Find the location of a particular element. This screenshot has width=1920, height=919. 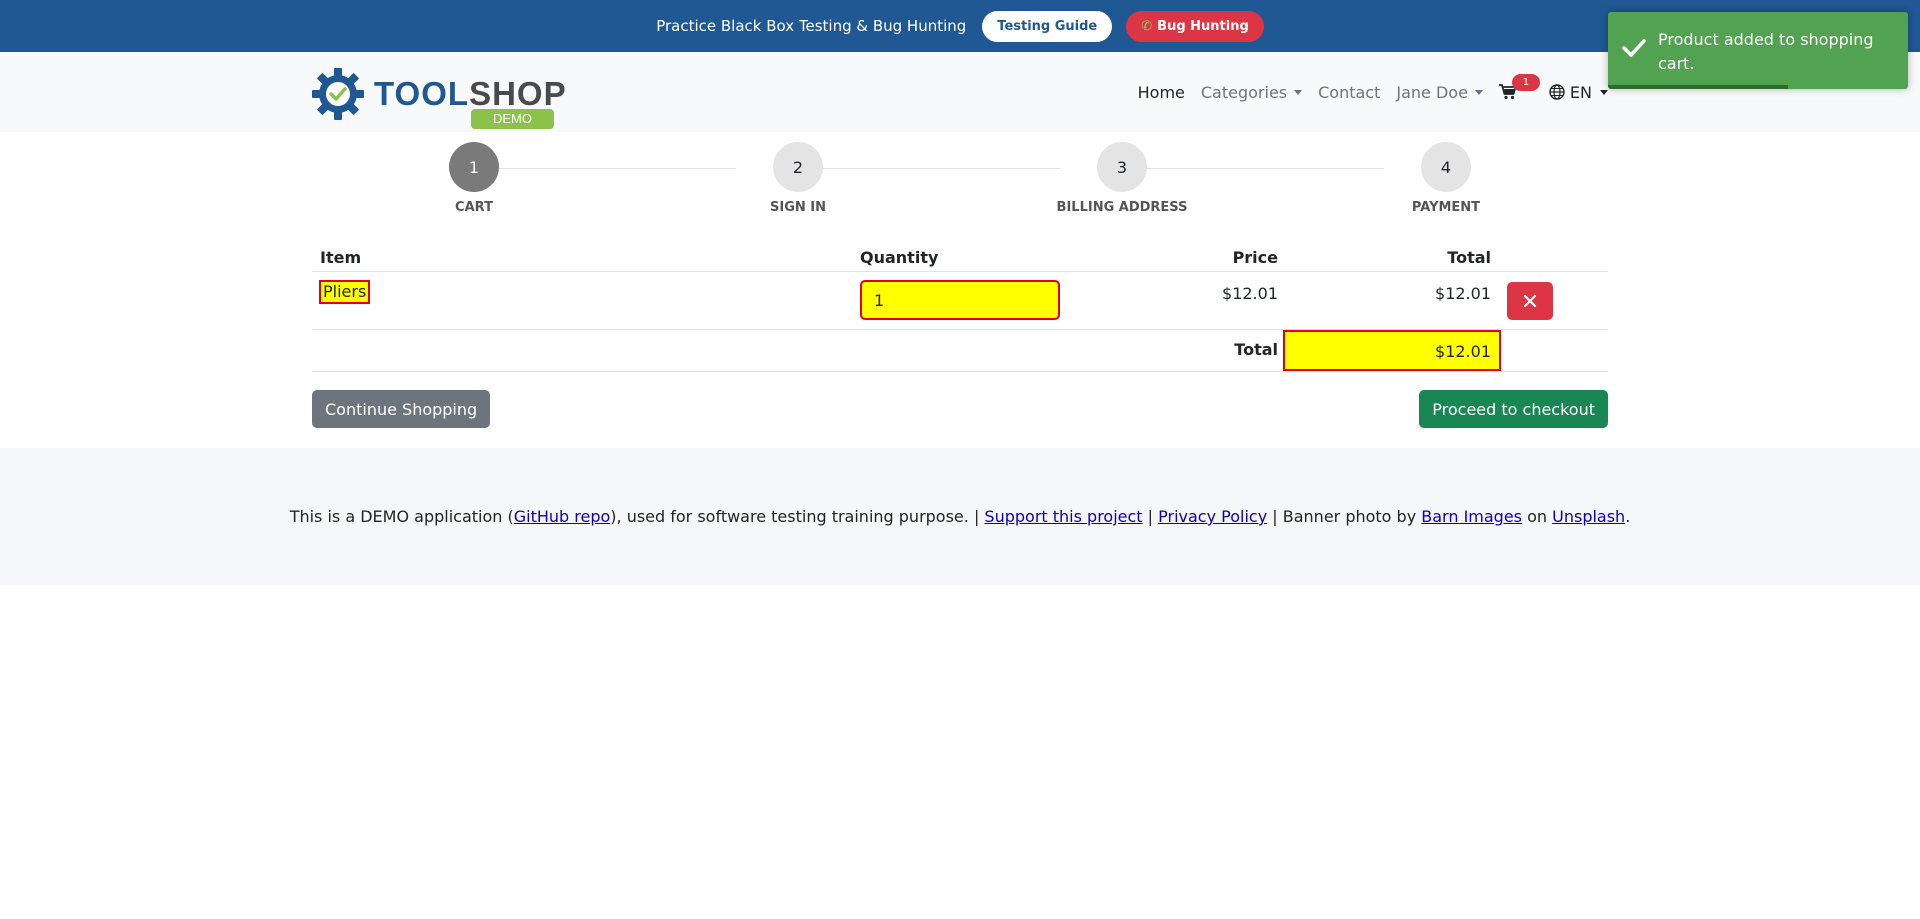

step-billing-address: 3 BILLING ADDRESS is located at coordinates (1122, 178).